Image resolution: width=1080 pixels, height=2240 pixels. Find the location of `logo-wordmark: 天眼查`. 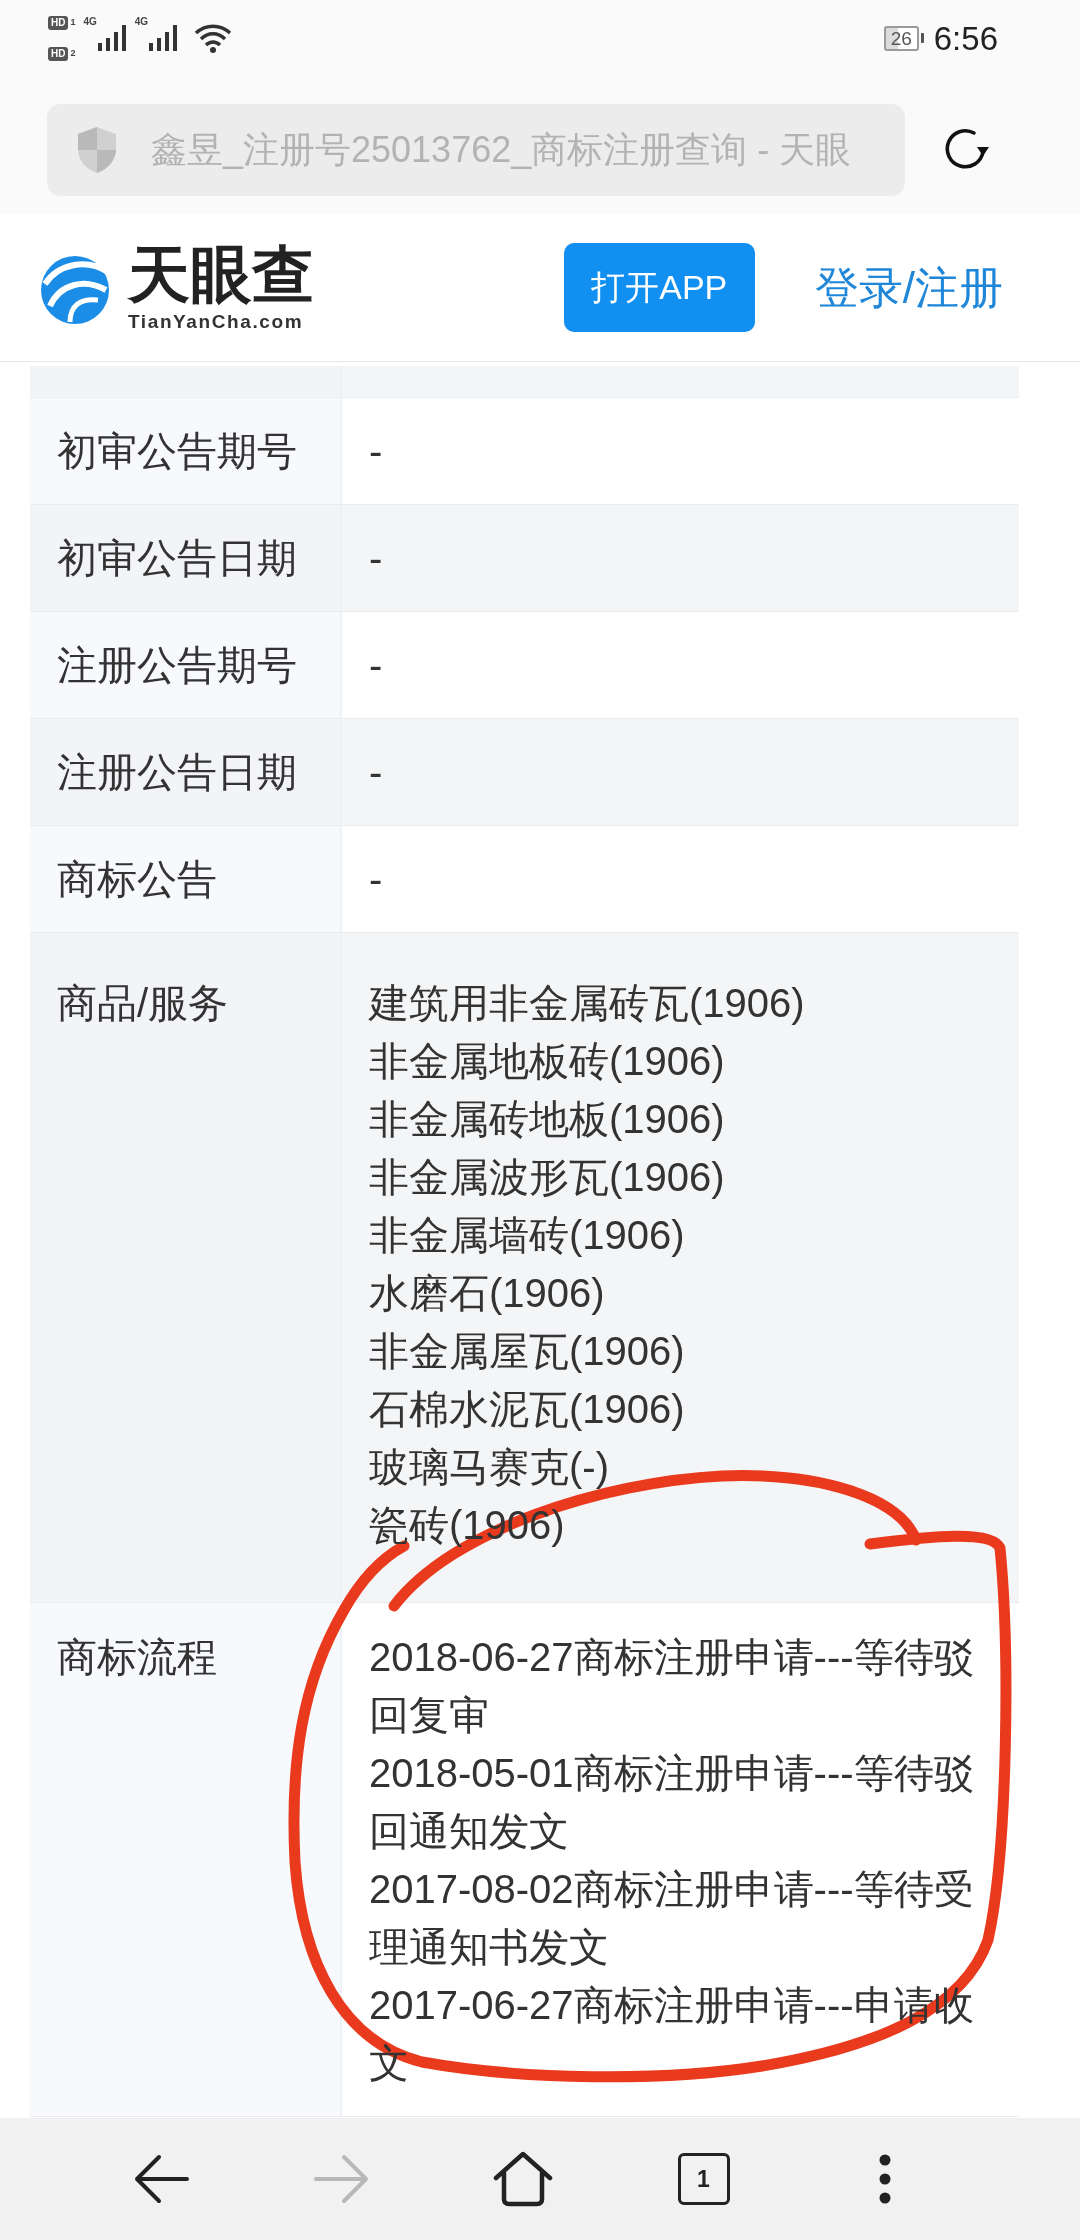

logo-wordmark: 天眼查 is located at coordinates (221, 275).